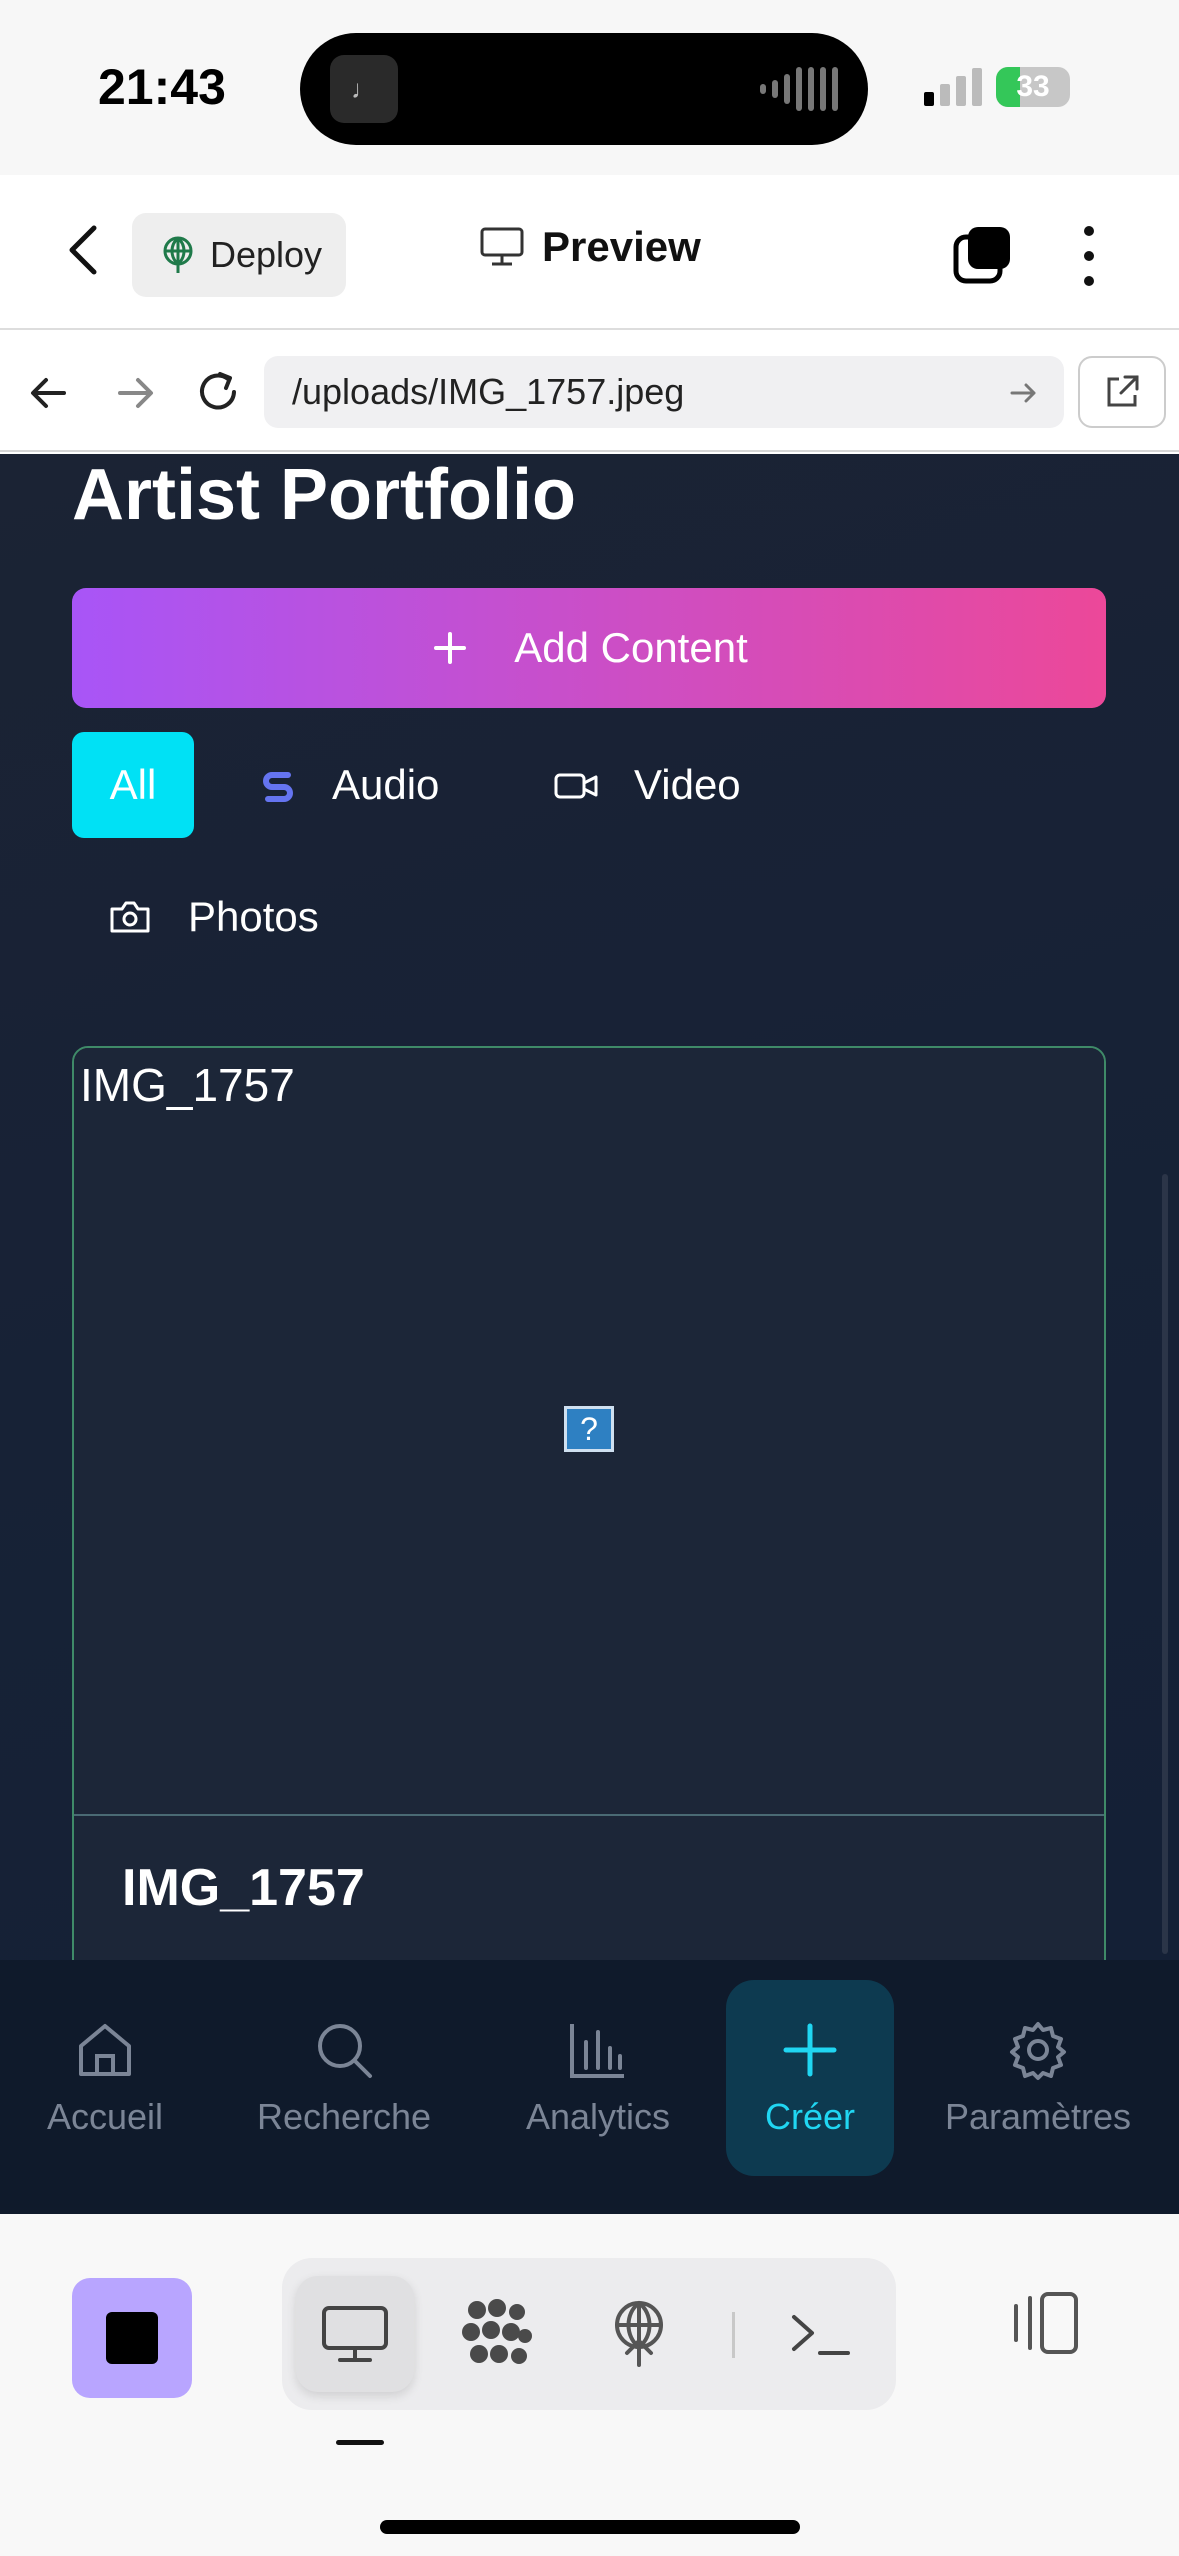 Image resolution: width=1179 pixels, height=2556 pixels. I want to click on spotify-s-icon, so click(278, 787).